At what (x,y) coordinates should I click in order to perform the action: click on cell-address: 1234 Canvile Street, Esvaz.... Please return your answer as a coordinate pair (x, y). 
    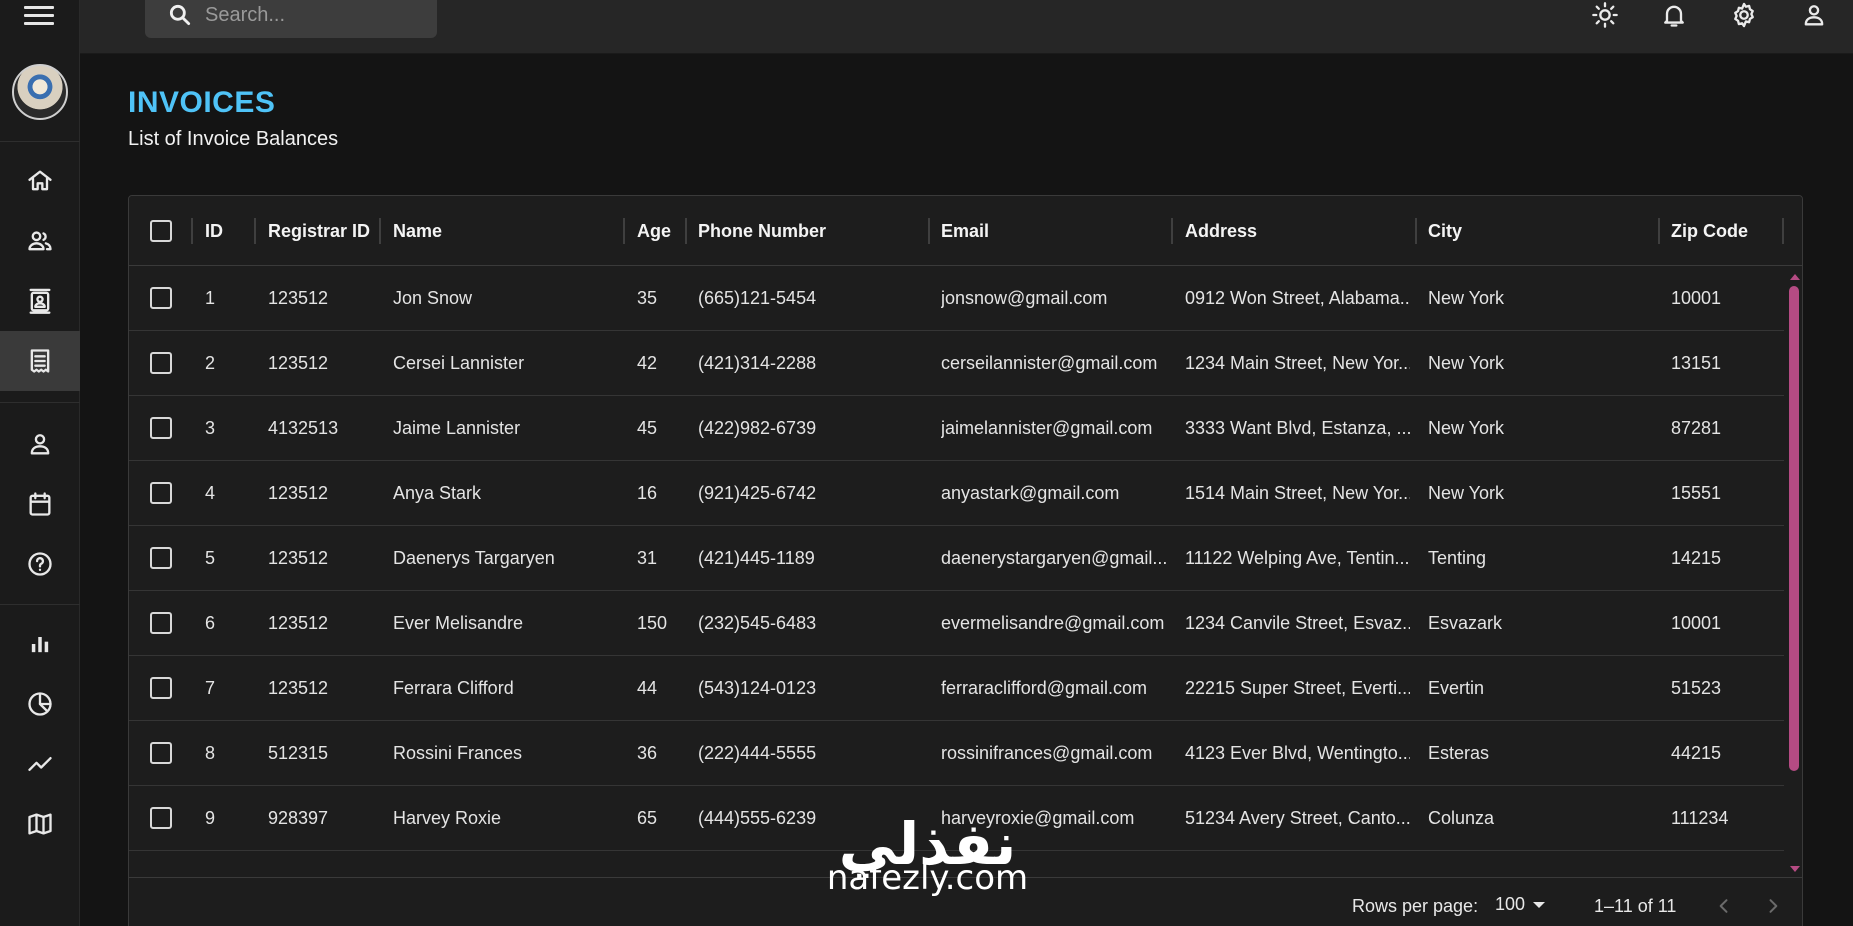
    Looking at the image, I should click on (1297, 623).